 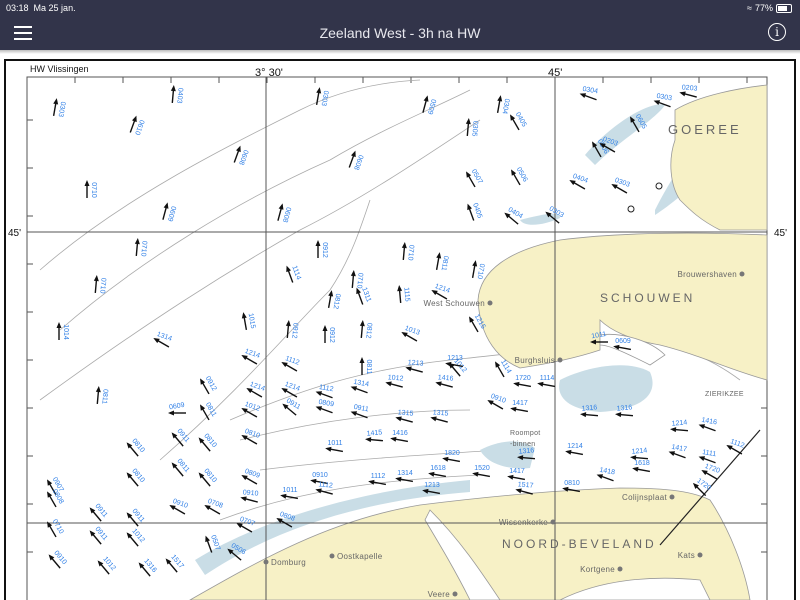 I want to click on status-right: ≈77%, so click(x=769, y=8).